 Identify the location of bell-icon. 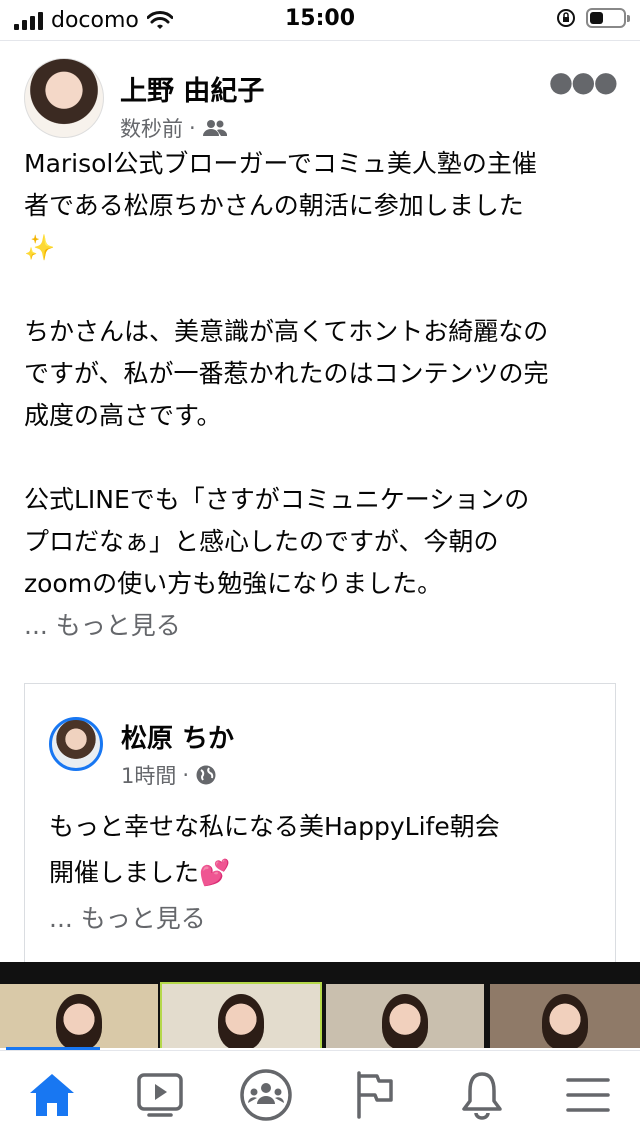
(482, 1096).